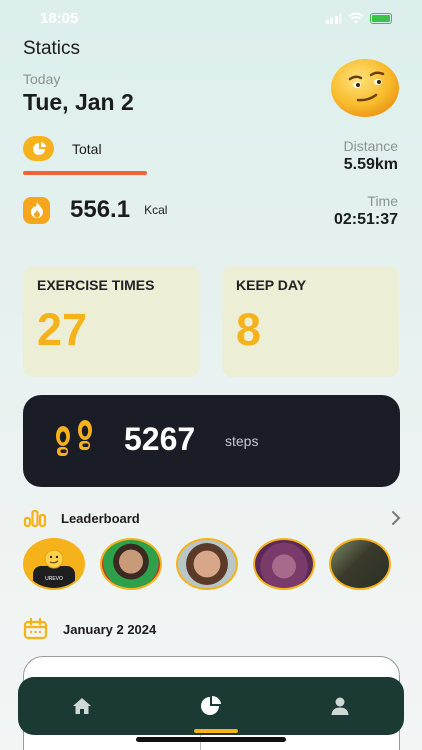 The width and height of the screenshot is (422, 750). Describe the element at coordinates (36, 210) in the screenshot. I see `flame-icon` at that location.